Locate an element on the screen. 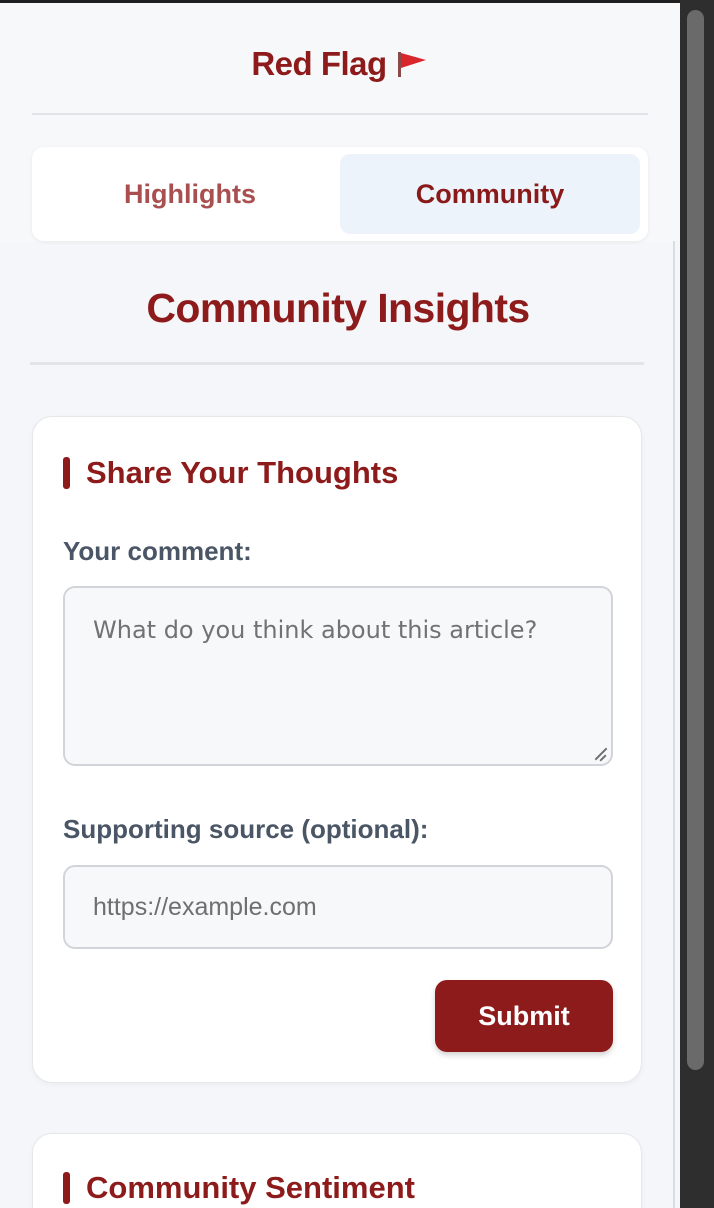  comment-textarea is located at coordinates (338, 676).